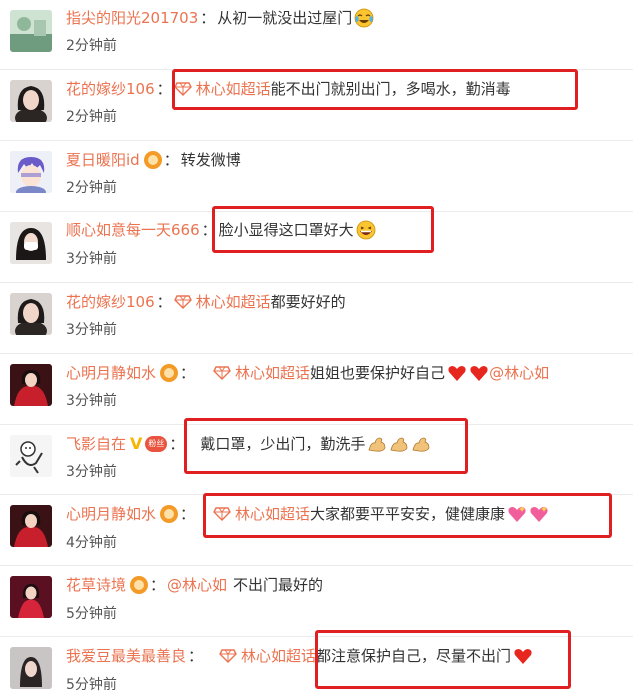 The image size is (633, 695). Describe the element at coordinates (378, 373) in the screenshot. I see `comment-text: 姐姐也要保护好自己` at that location.